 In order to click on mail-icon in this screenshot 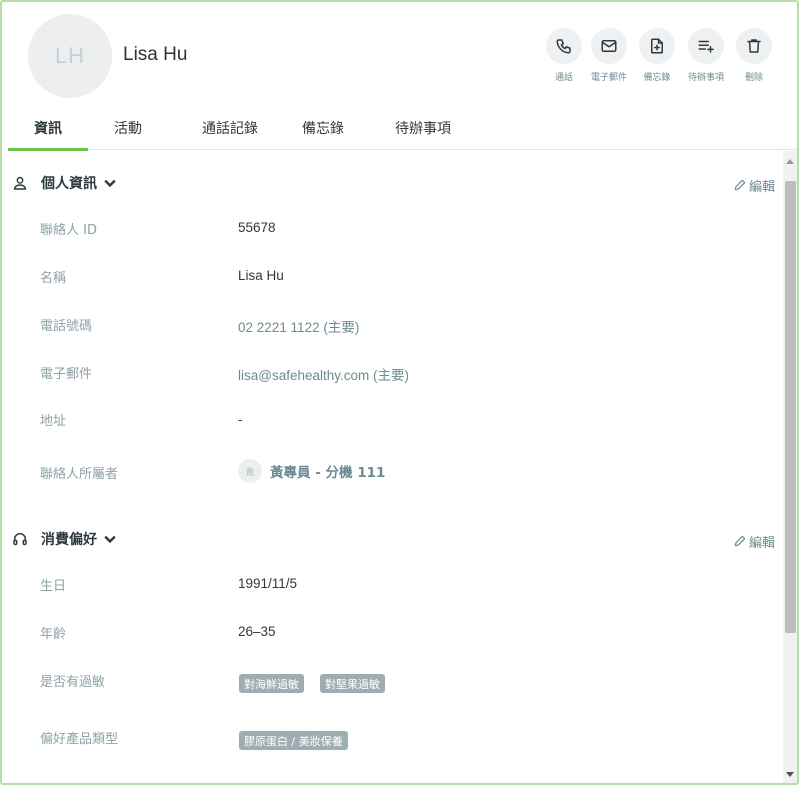, I will do `click(609, 46)`.